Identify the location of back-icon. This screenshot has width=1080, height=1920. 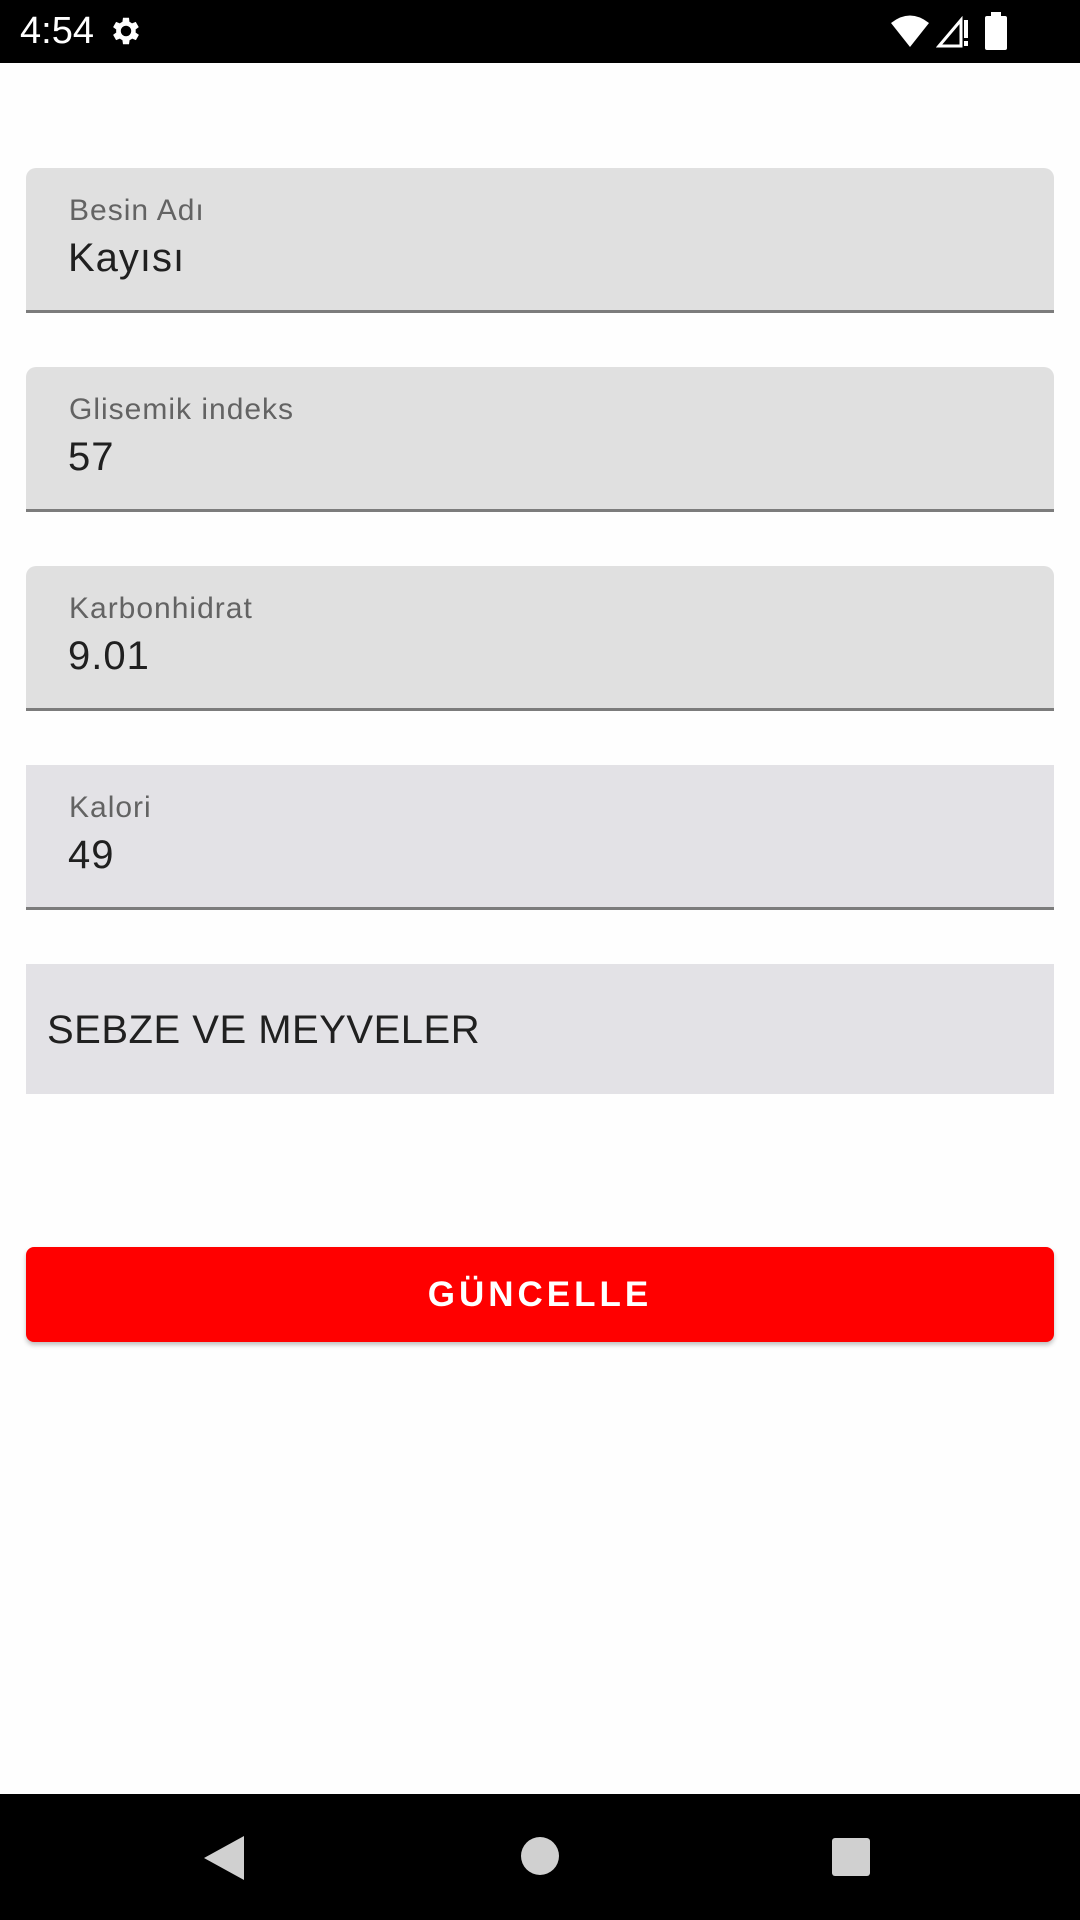
(224, 1858).